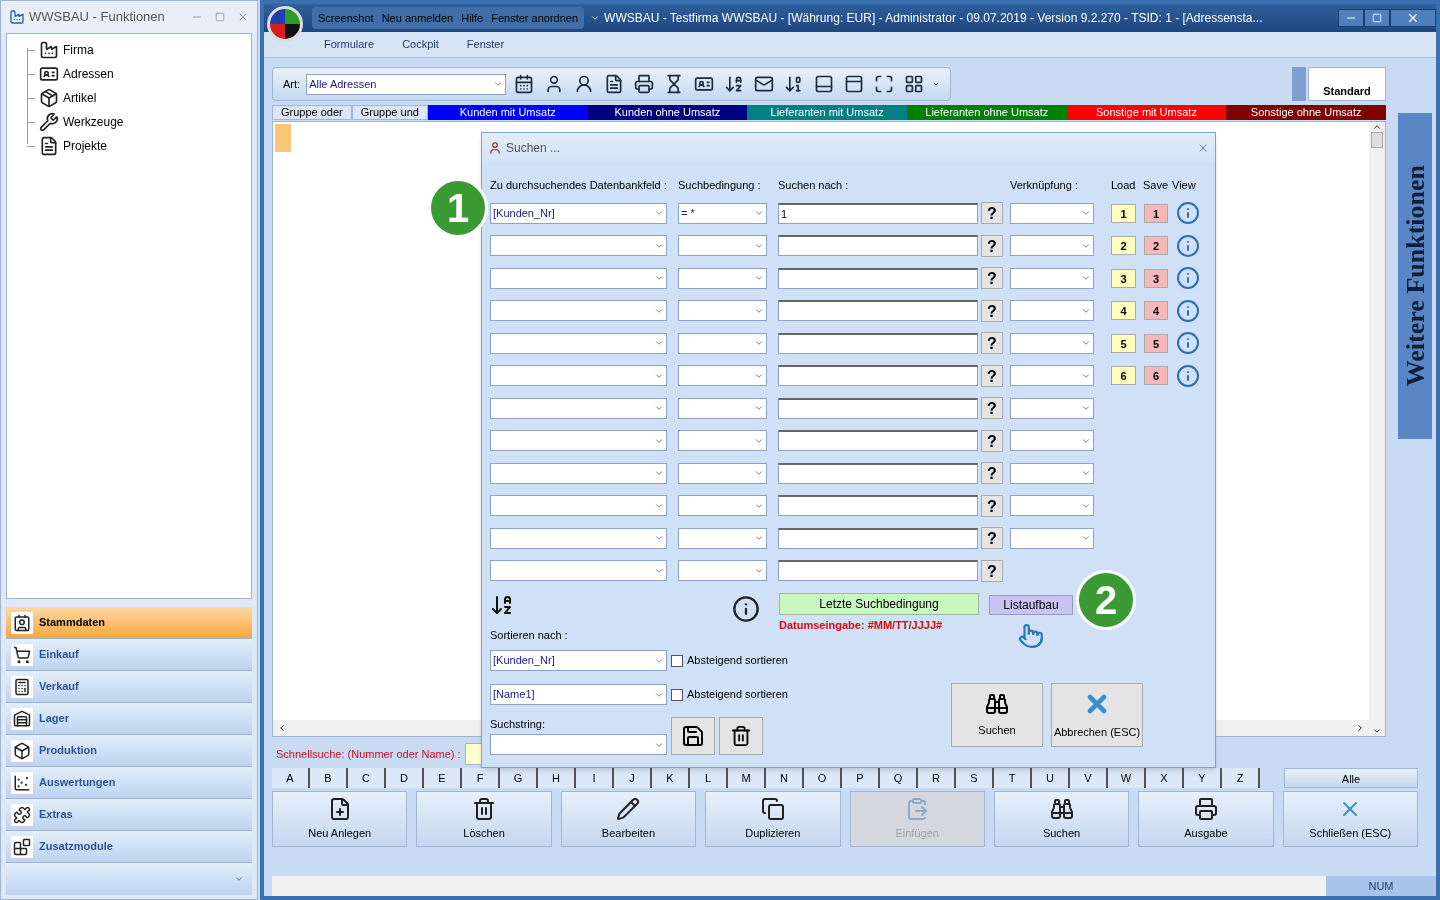 The image size is (1440, 900). What do you see at coordinates (747, 778) in the screenshot?
I see `letter-button: M` at bounding box center [747, 778].